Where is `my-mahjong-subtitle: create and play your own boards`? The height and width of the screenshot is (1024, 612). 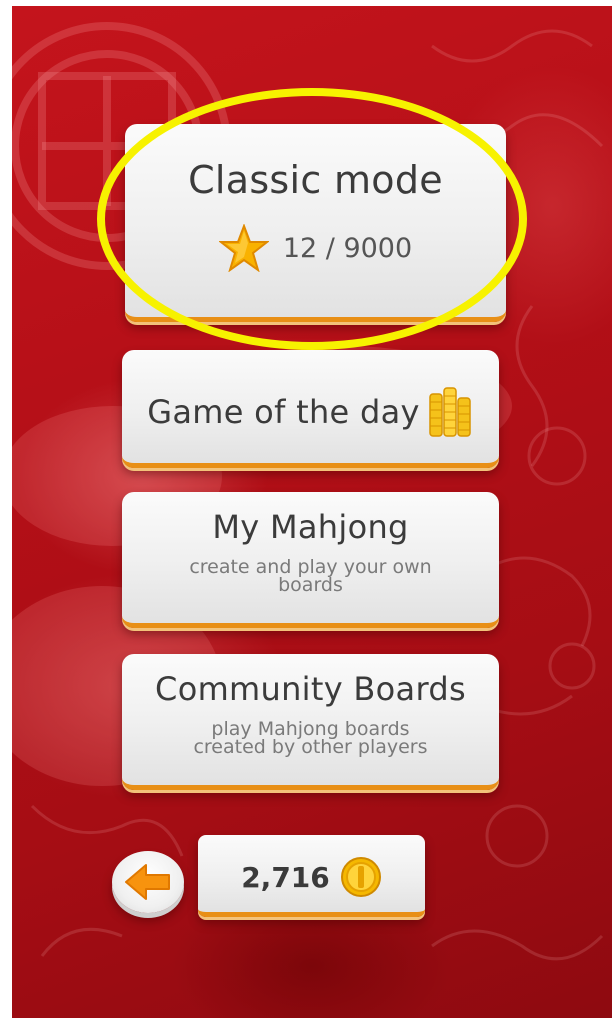 my-mahjong-subtitle: create and play your own boards is located at coordinates (310, 577).